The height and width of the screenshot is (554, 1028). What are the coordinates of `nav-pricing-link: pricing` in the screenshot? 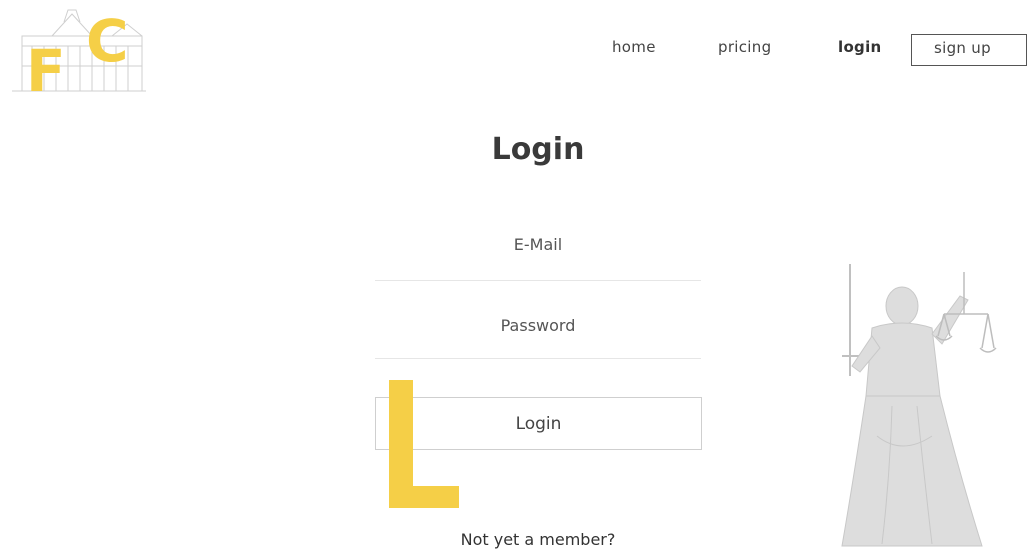 It's located at (744, 47).